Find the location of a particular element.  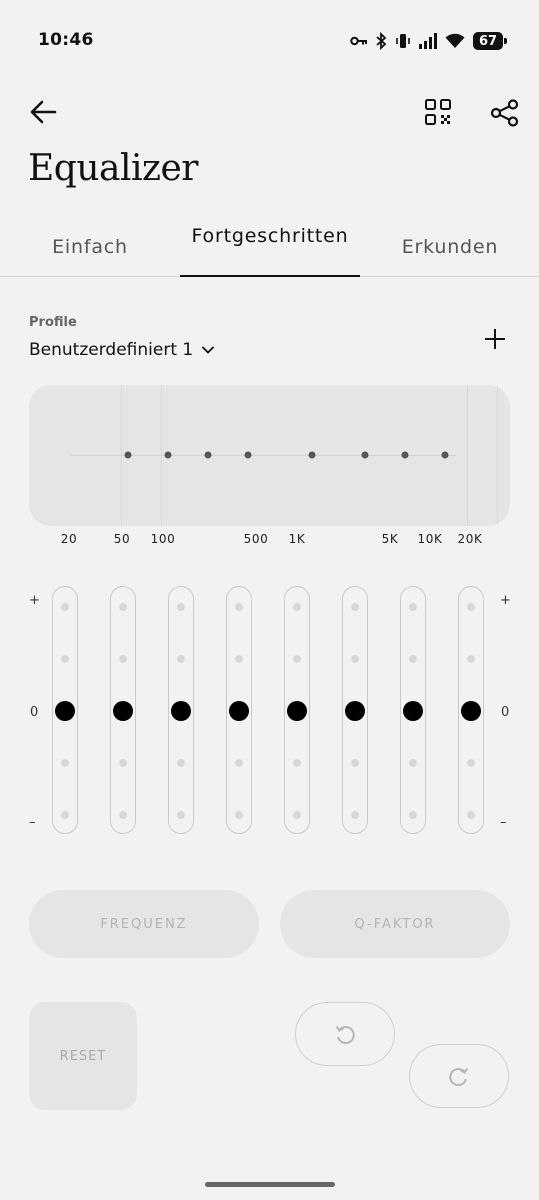

gain-zero-label-left: 0 is located at coordinates (34, 712).